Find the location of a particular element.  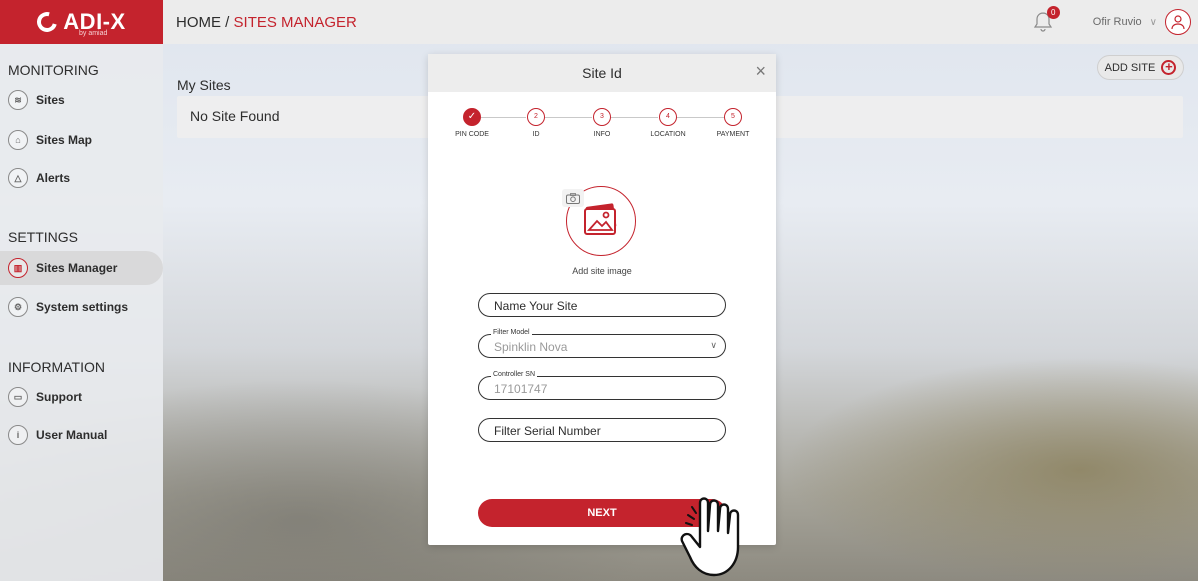

sidebar-item-label: Sites is located at coordinates (50, 100).